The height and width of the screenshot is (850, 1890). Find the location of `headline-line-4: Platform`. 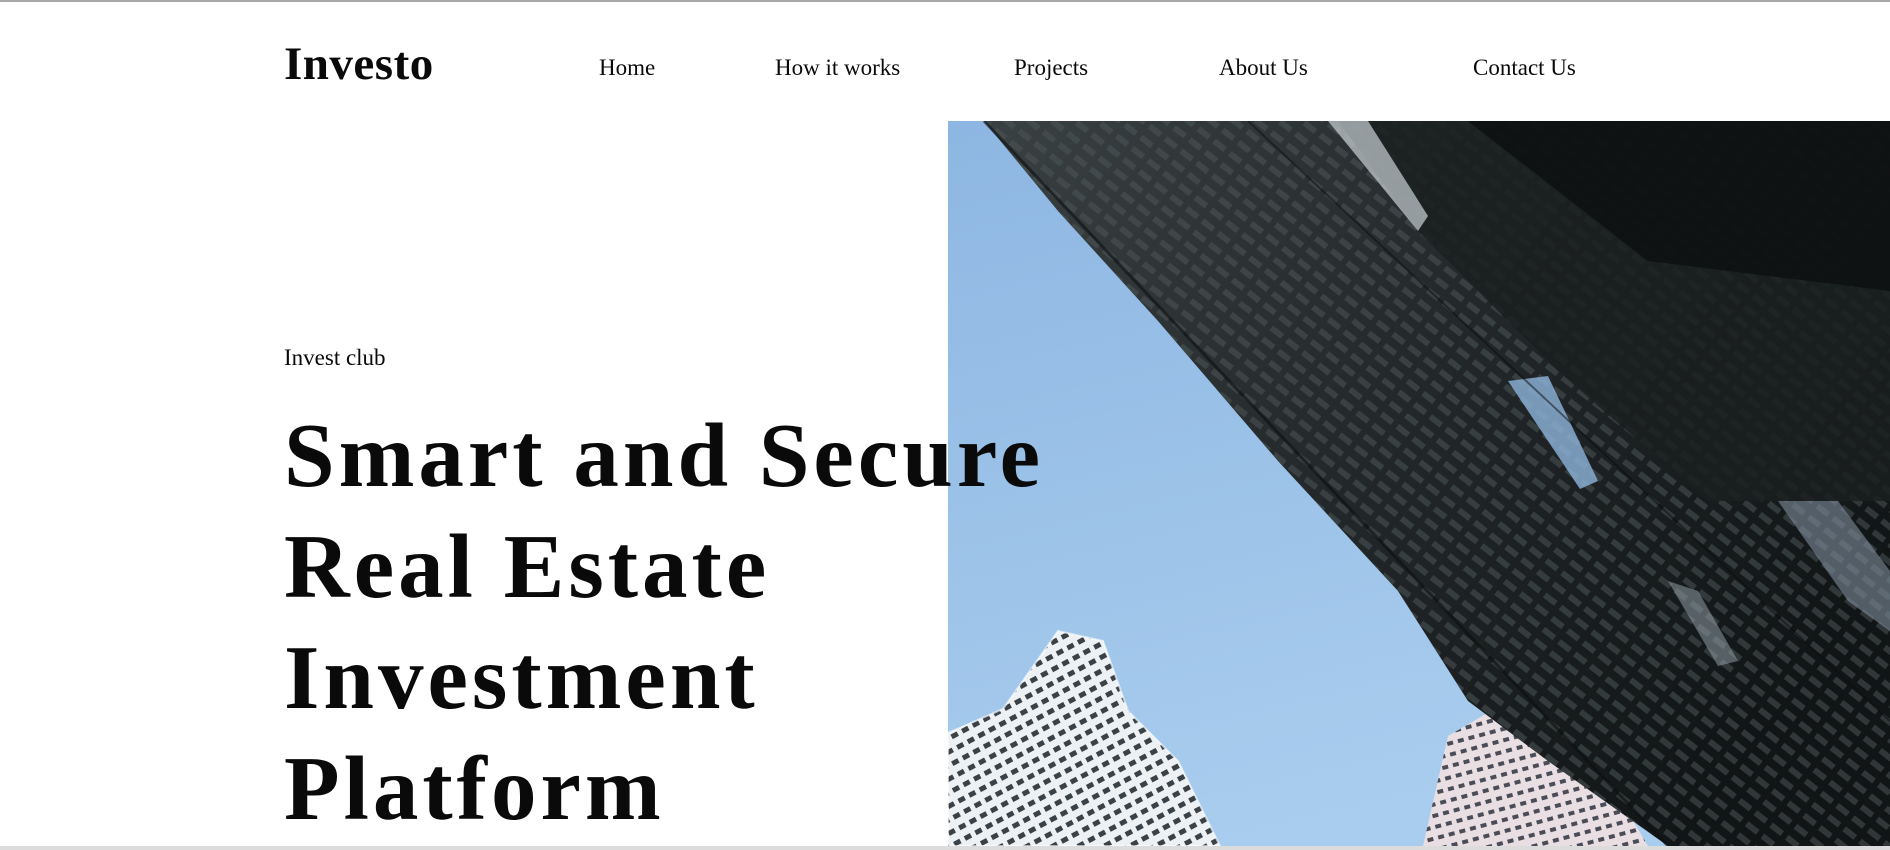

headline-line-4: Platform is located at coordinates (474, 788).